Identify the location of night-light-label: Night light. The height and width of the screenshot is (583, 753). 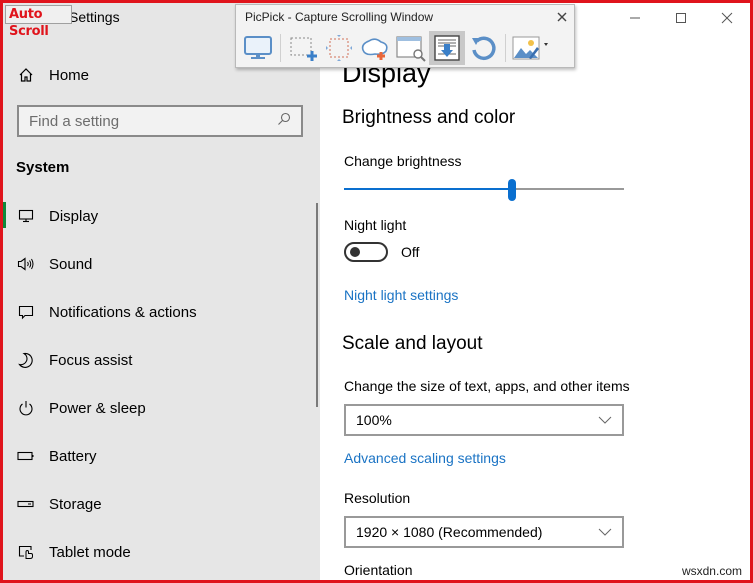
(375, 225).